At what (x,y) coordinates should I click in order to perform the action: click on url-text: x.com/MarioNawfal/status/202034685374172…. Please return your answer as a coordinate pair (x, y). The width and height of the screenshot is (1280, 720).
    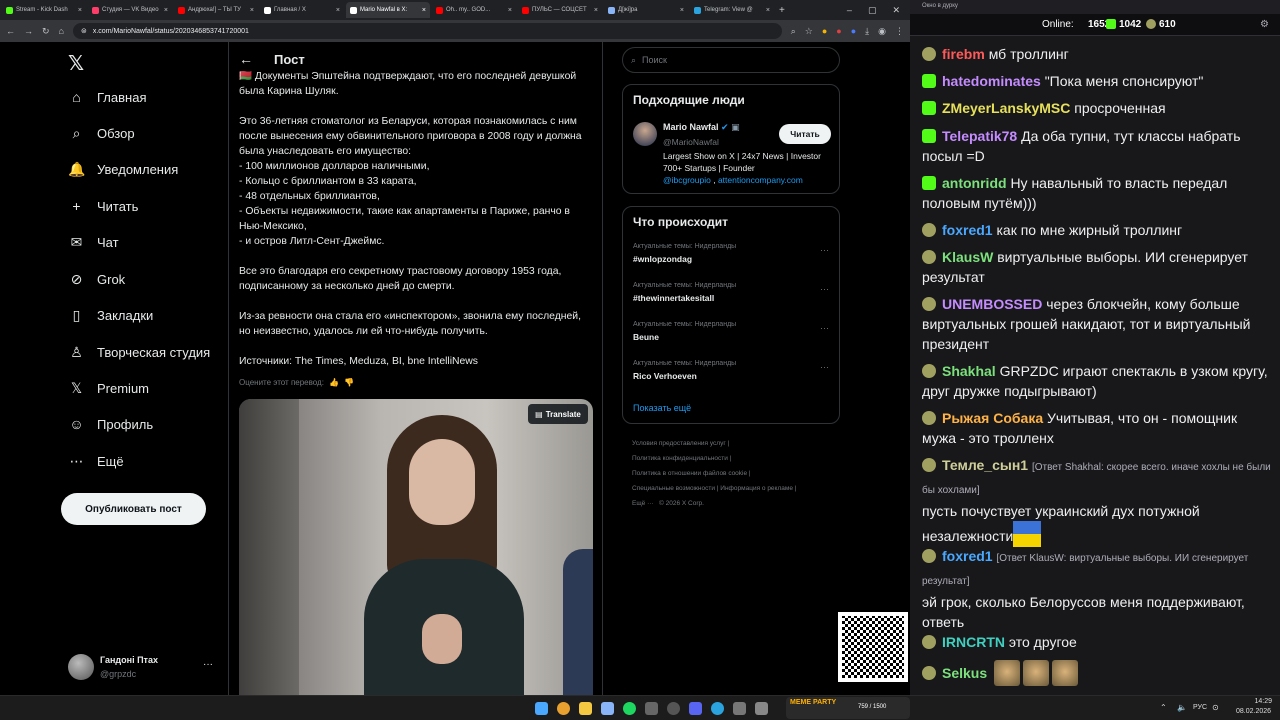
    Looking at the image, I should click on (171, 31).